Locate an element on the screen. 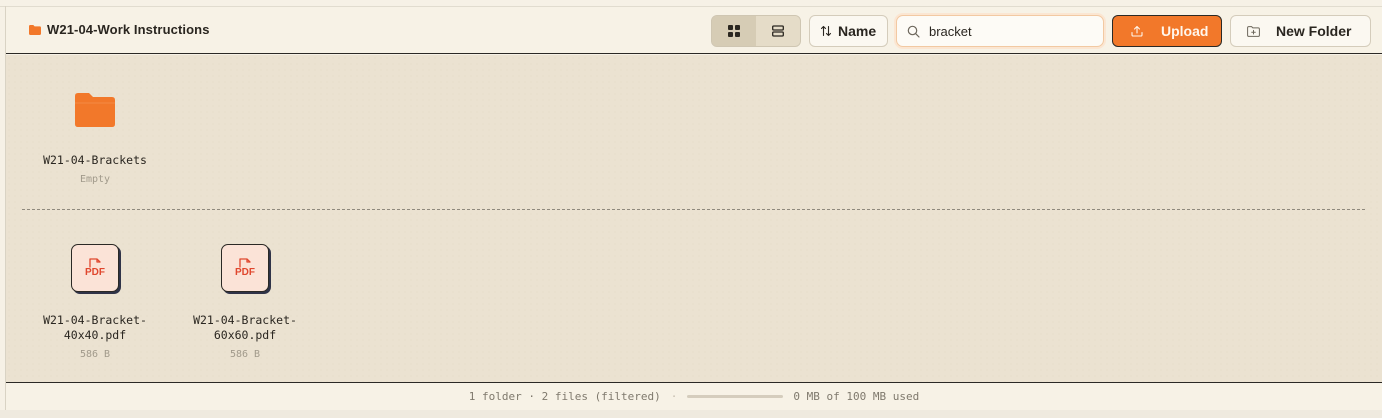 Image resolution: width=1382 pixels, height=418 pixels. search-icon is located at coordinates (913, 31).